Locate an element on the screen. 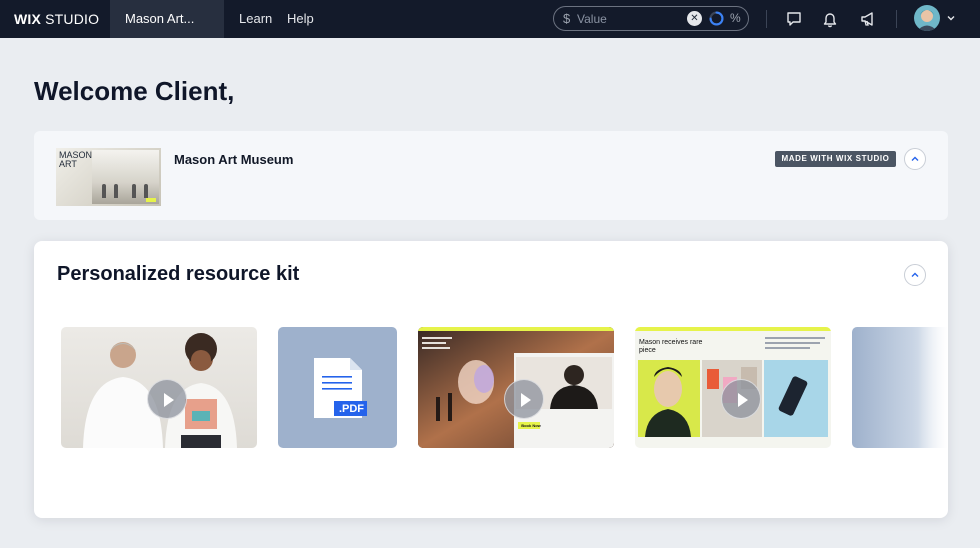  bell-icon is located at coordinates (830, 19).